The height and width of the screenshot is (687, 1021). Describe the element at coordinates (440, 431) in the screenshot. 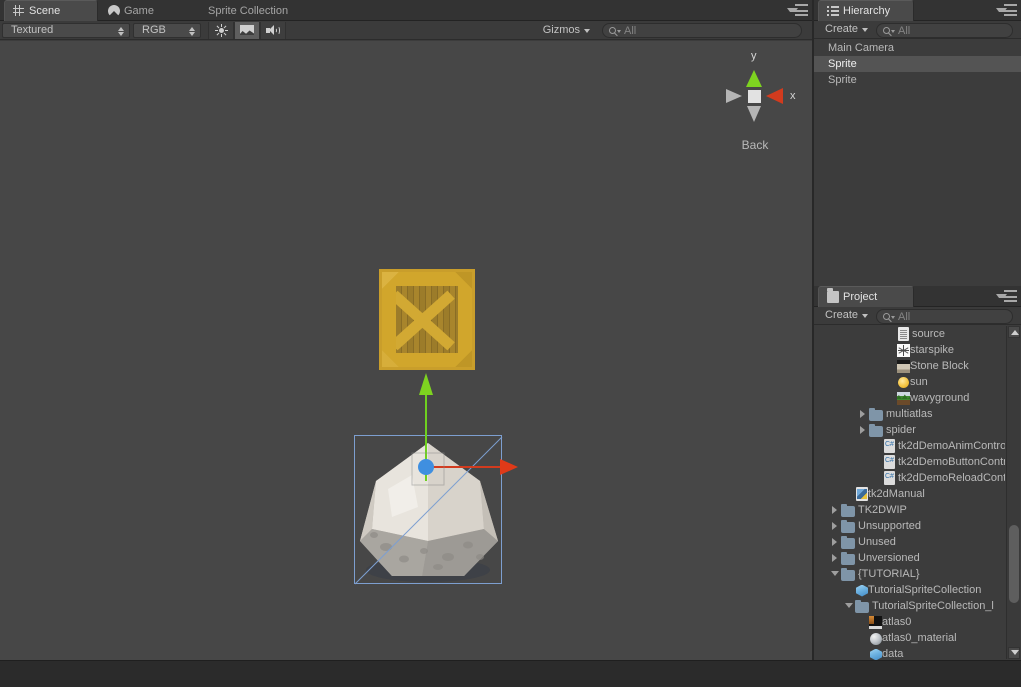

I see `move-gizmo` at that location.